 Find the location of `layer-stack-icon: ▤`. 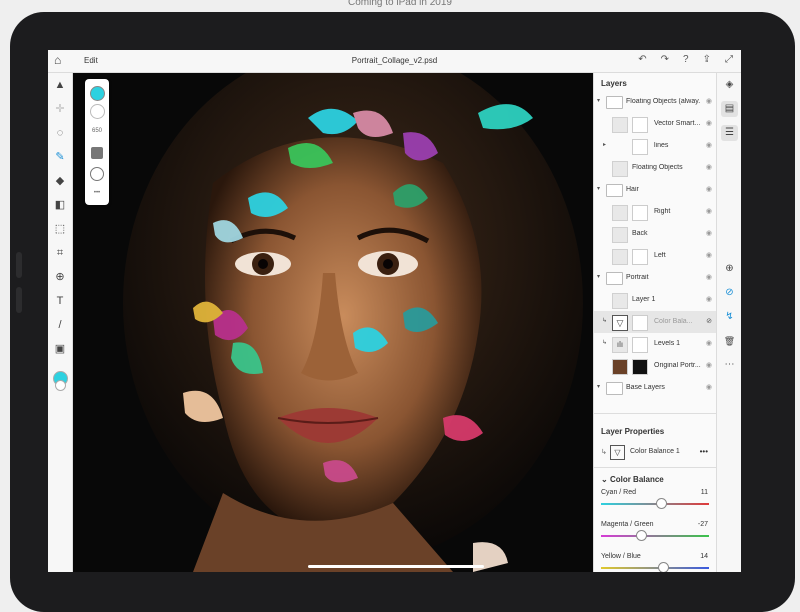

layer-stack-icon: ▤ is located at coordinates (729, 109).